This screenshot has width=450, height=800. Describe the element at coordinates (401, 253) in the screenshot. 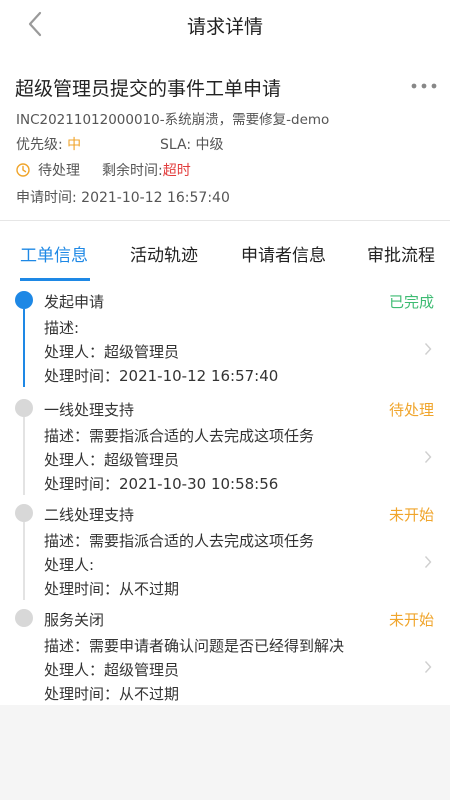

I see `tab-approval-flow: 审批流程` at that location.